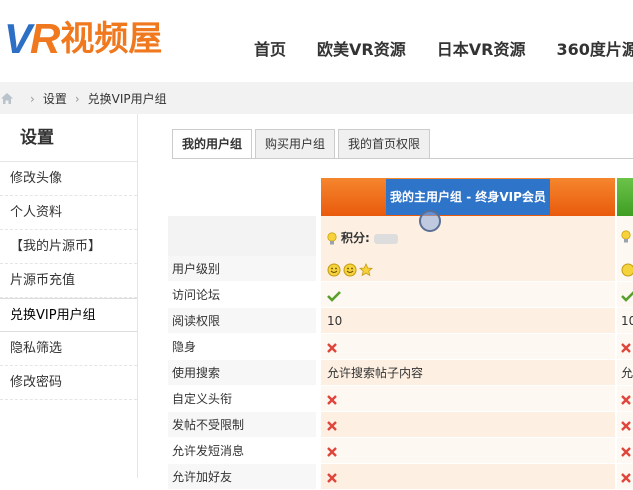 This screenshot has height=490, width=633. I want to click on second-group-cell: 10, so click(625, 321).